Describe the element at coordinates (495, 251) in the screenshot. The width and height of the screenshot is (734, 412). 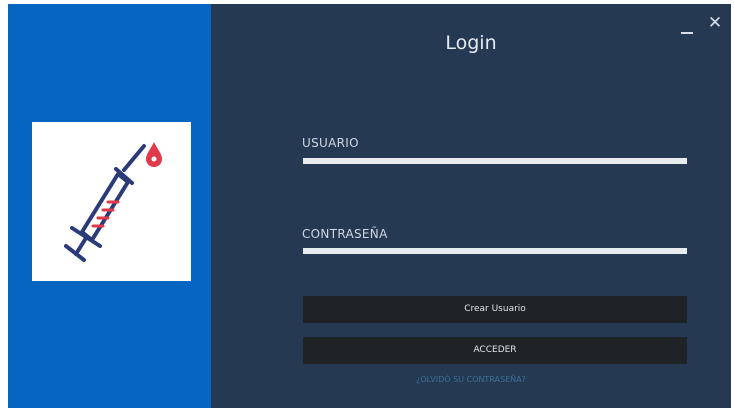
I see `password-input` at that location.